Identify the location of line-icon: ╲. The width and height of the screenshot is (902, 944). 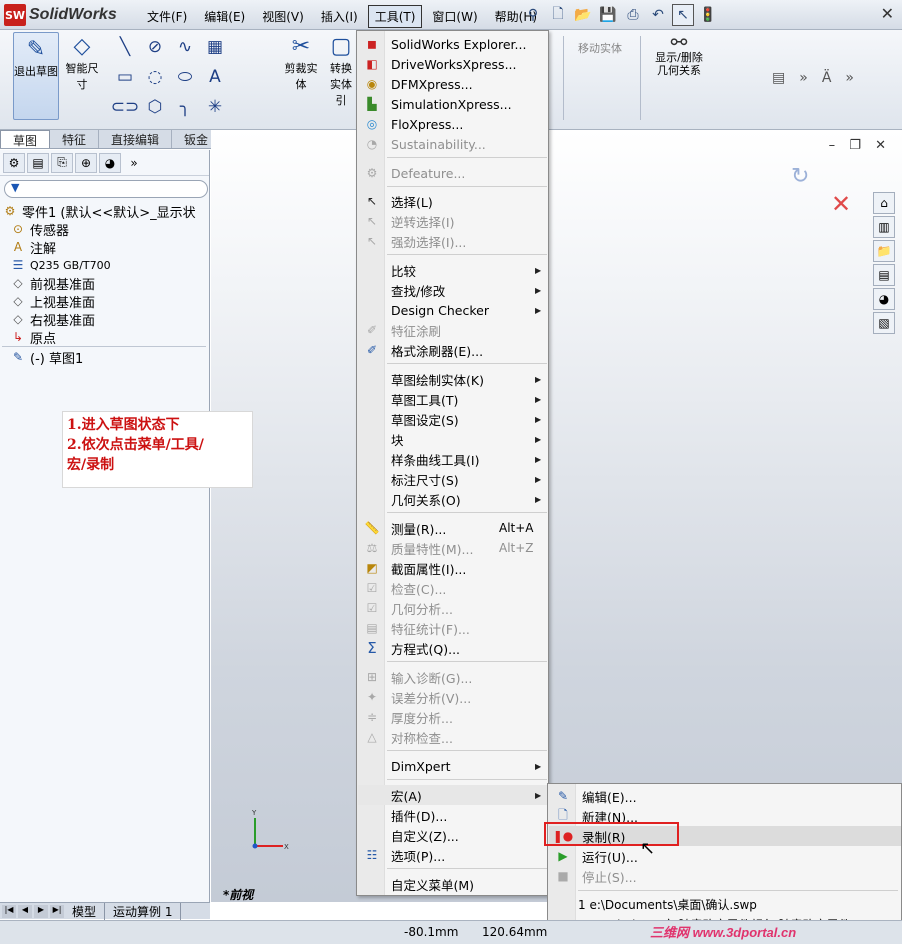
(125, 47).